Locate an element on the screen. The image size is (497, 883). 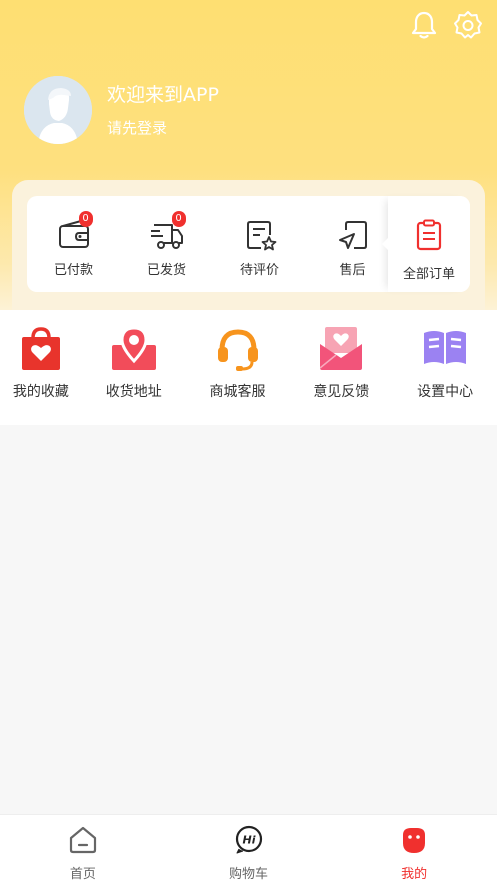
login-prompt: 请先登录 is located at coordinates (163, 127).